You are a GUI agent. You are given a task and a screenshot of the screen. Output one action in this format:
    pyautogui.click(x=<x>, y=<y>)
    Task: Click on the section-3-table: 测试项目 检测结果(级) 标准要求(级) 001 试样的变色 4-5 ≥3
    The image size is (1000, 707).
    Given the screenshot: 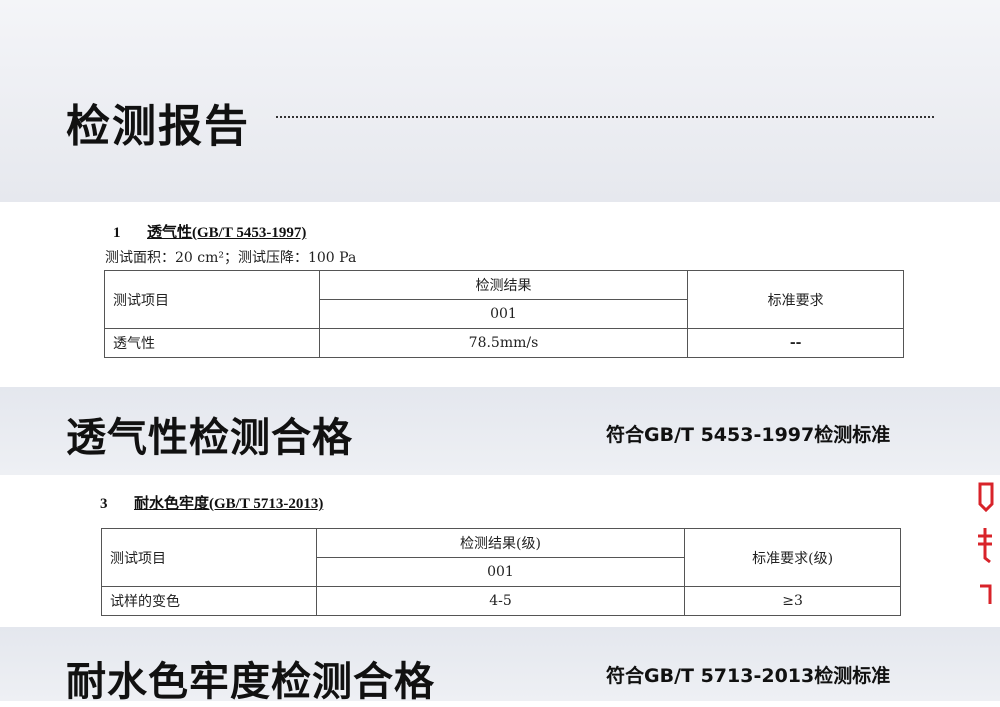 What is the action you would take?
    pyautogui.click(x=501, y=572)
    